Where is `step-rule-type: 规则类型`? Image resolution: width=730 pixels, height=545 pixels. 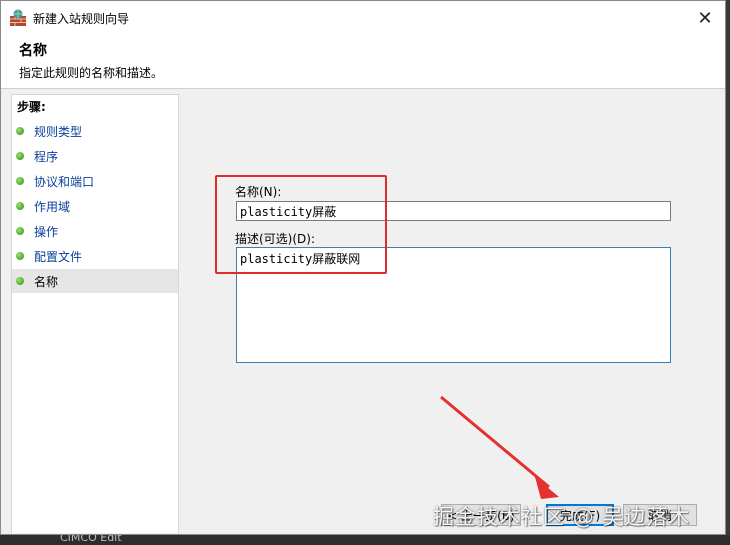
step-rule-type: 规则类型 is located at coordinates (95, 131).